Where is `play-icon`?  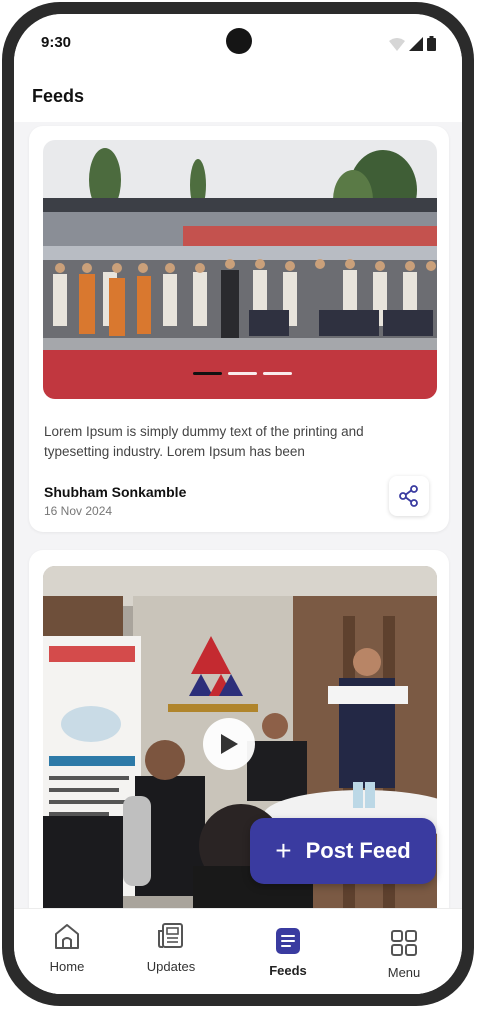
play-icon is located at coordinates (229, 744).